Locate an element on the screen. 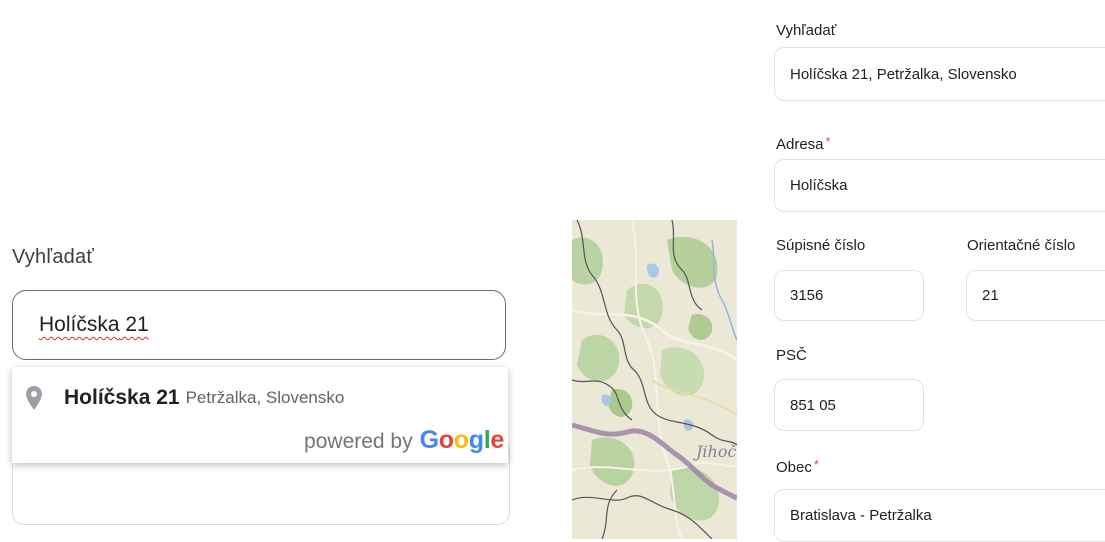 This screenshot has height=542, width=1105. map-tiles is located at coordinates (654, 379).